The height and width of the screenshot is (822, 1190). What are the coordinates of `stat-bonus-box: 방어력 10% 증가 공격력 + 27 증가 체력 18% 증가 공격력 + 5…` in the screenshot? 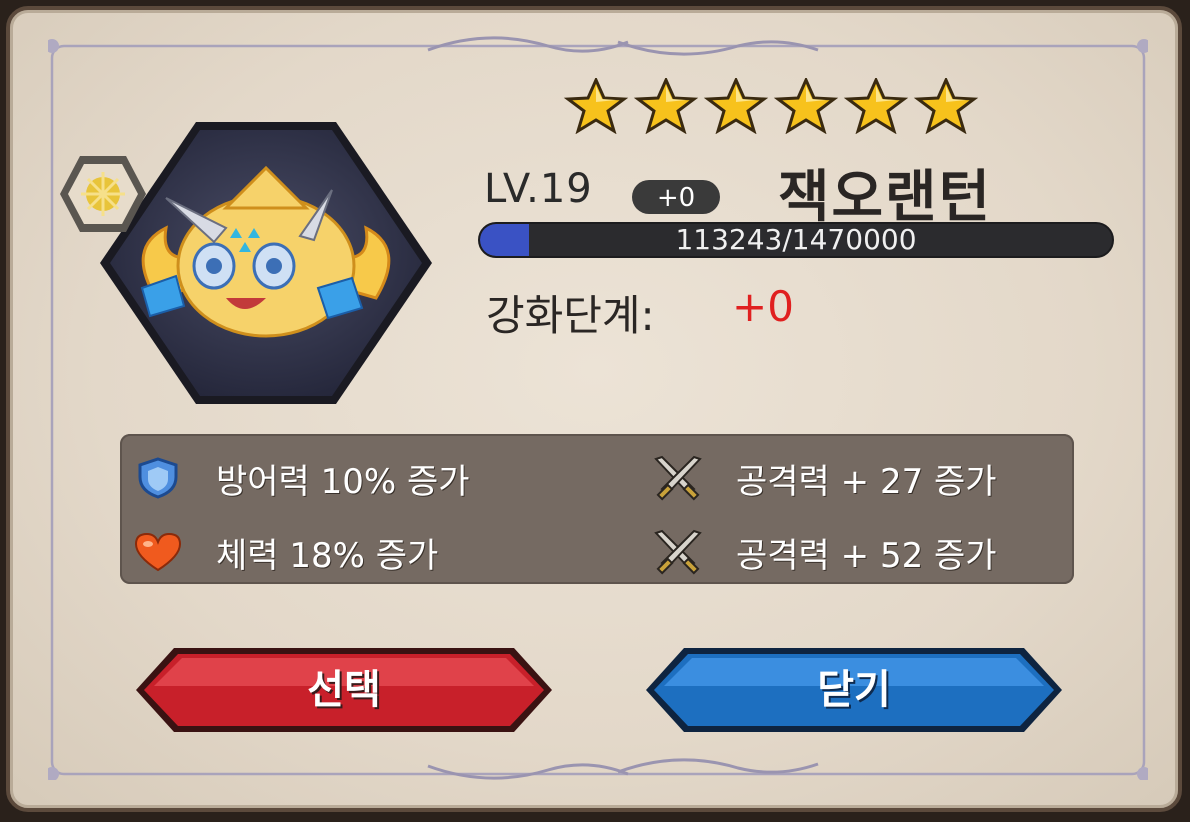 It's located at (597, 509).